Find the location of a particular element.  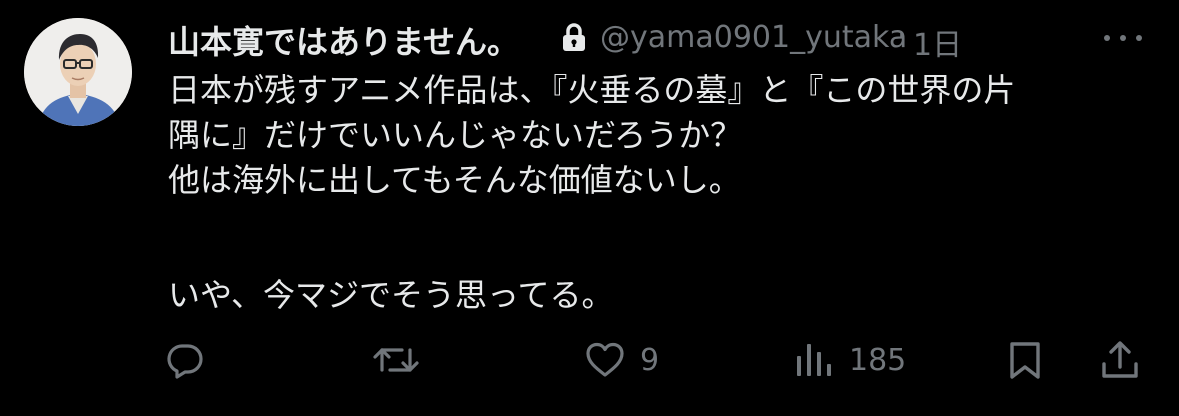

avatar is located at coordinates (78, 72).